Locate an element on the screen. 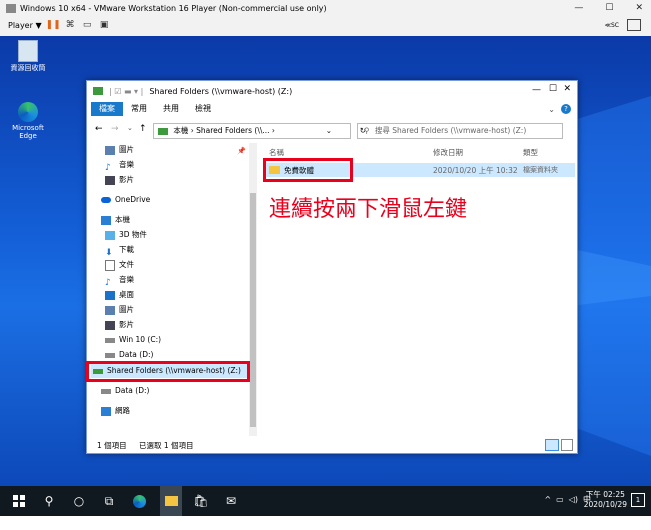 This screenshot has width=651, height=530. nav-item-music-2: ♪ 音樂 is located at coordinates (119, 280).